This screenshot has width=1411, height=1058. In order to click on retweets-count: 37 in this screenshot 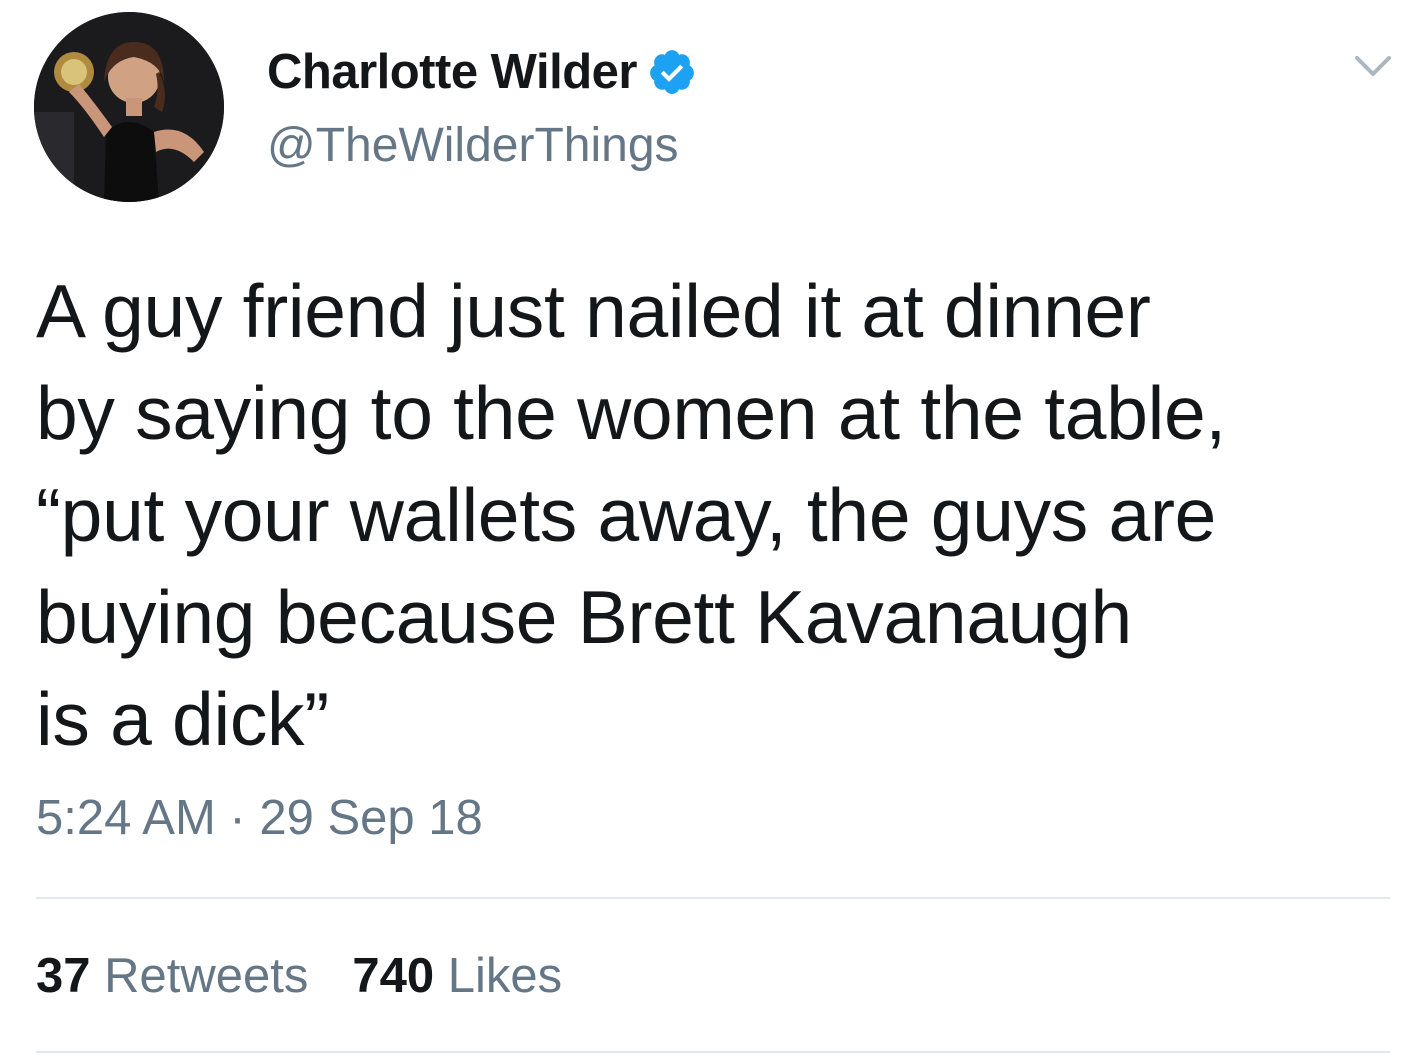, I will do `click(63, 976)`.